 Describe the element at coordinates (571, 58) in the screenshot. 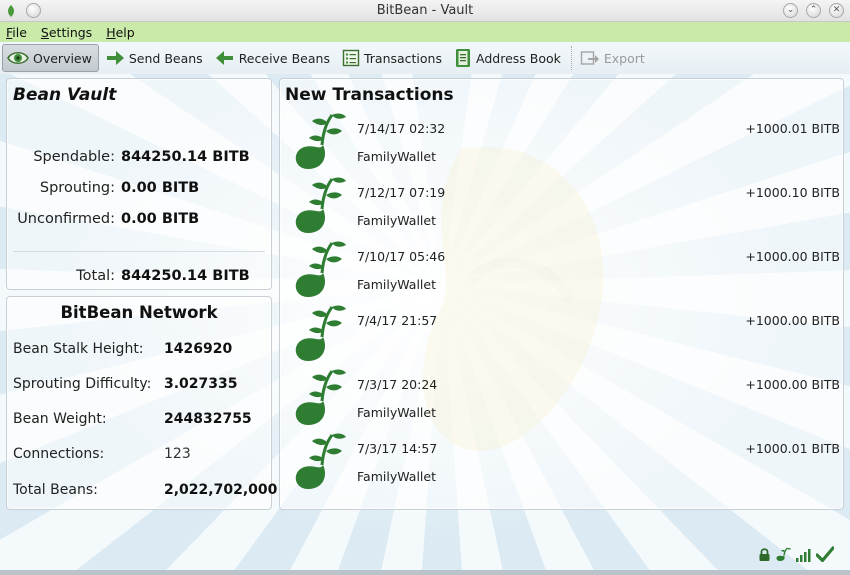

I see `toolbar-separator` at that location.